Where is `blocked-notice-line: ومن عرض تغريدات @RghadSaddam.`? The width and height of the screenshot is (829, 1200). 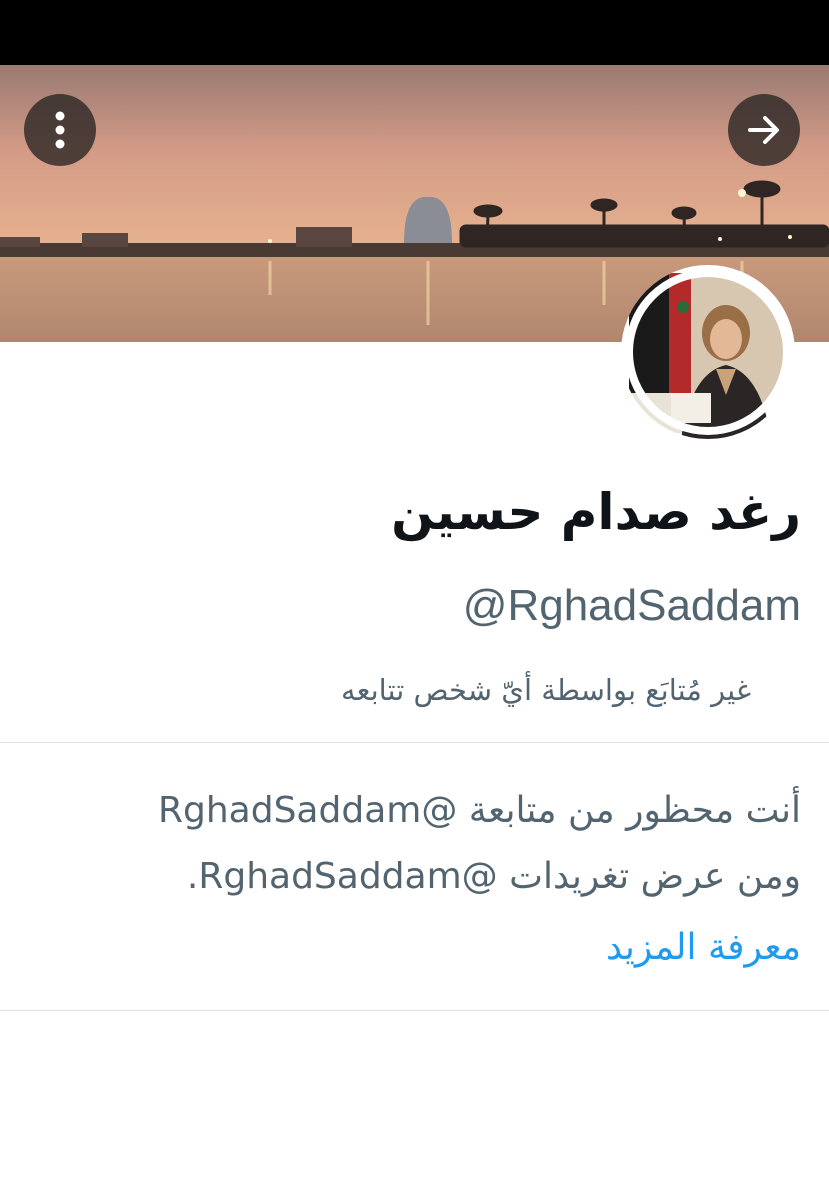
blocked-notice-line: ومن عرض تغريدات @RghadSaddam. is located at coordinates (493, 876).